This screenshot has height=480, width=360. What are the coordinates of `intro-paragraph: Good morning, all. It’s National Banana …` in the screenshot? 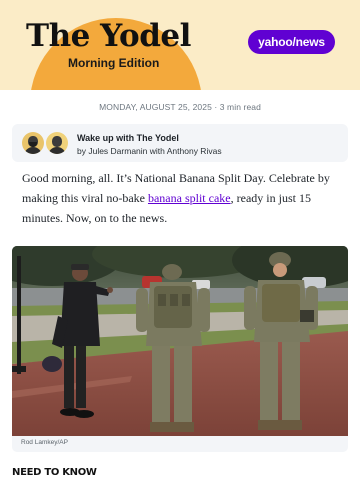 It's located at (182, 198).